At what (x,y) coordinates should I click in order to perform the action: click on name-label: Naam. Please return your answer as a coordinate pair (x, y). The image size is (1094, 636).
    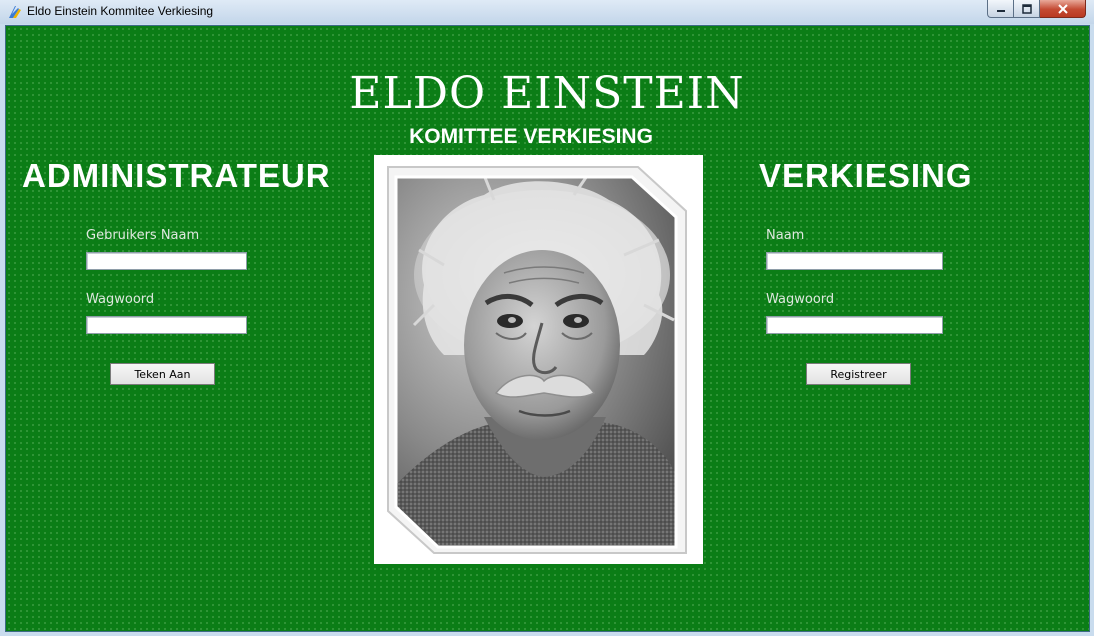
    Looking at the image, I should click on (785, 235).